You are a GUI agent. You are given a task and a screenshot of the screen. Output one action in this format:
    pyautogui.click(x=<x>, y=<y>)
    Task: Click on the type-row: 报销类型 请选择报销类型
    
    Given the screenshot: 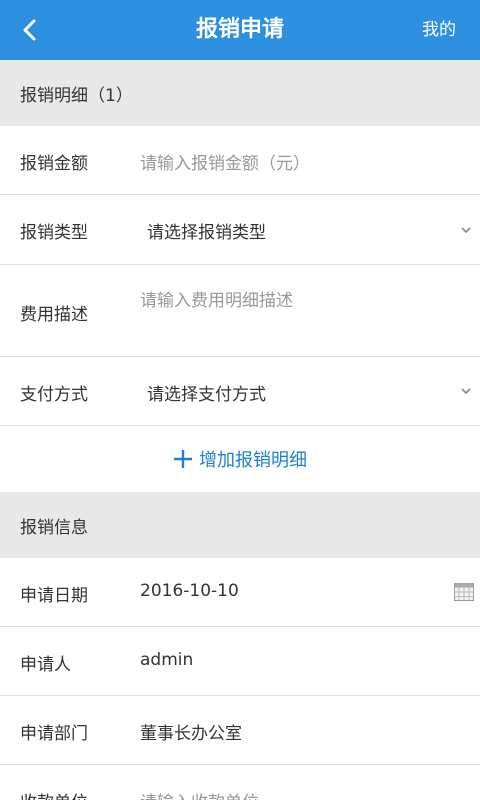 What is the action you would take?
    pyautogui.click(x=240, y=230)
    